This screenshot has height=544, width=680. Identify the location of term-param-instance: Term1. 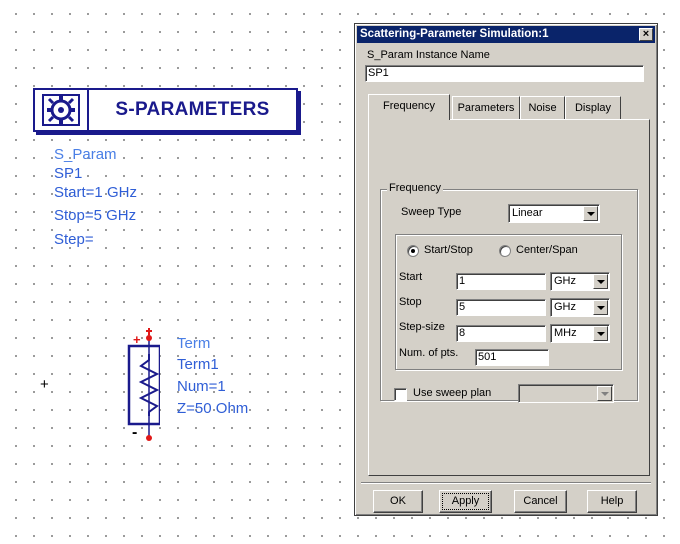
(198, 364).